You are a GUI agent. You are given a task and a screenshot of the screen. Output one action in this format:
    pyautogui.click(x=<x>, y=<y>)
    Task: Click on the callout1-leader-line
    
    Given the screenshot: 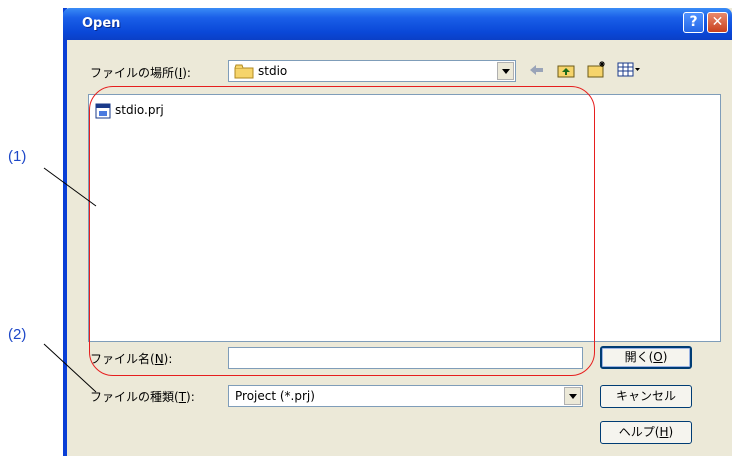 What is the action you would take?
    pyautogui.click(x=70, y=187)
    